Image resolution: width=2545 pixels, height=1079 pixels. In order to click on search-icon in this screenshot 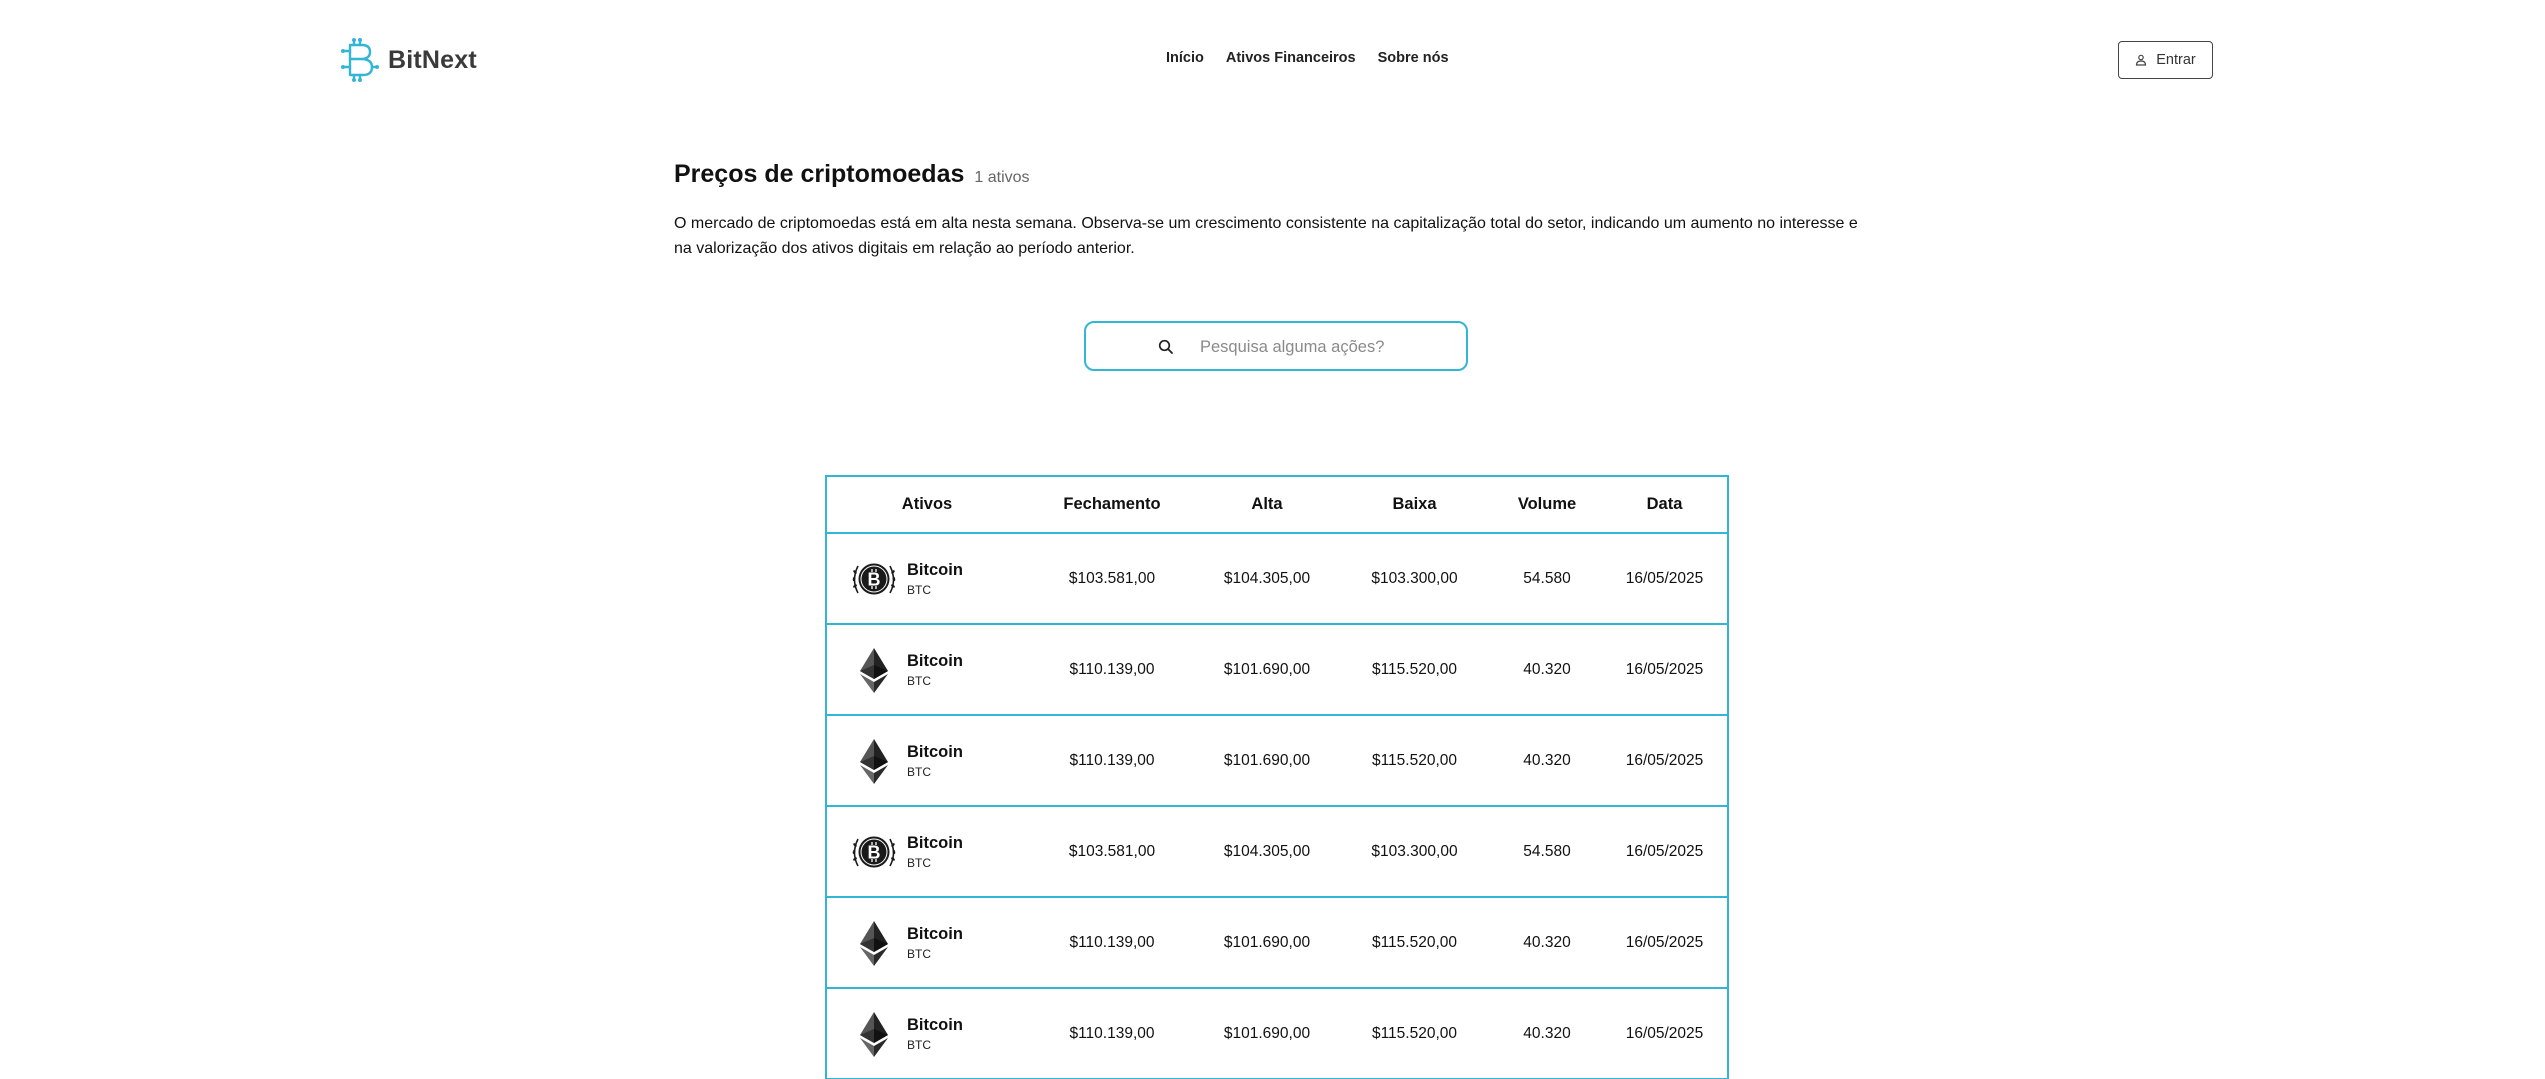, I will do `click(1165, 346)`.